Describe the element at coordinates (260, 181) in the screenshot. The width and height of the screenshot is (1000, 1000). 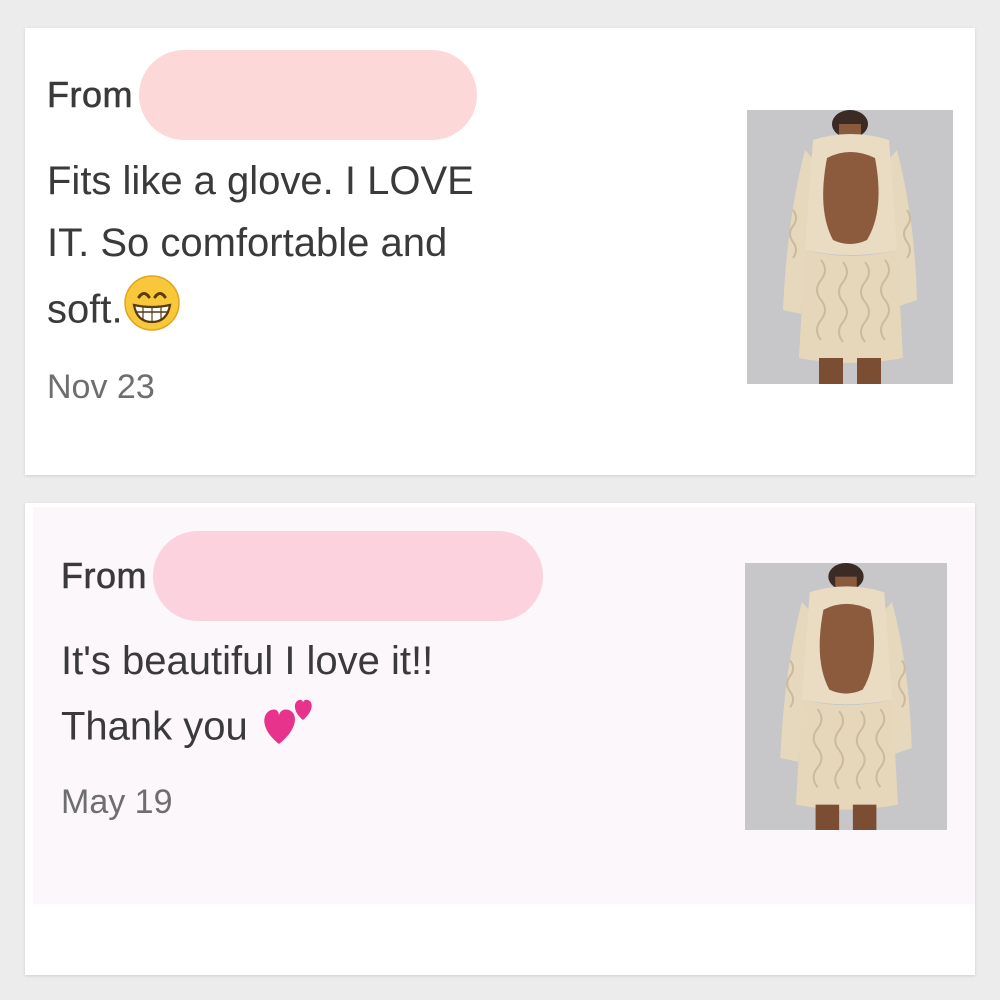
I see `review-text-line: Fits like a glove. I LOVE` at that location.